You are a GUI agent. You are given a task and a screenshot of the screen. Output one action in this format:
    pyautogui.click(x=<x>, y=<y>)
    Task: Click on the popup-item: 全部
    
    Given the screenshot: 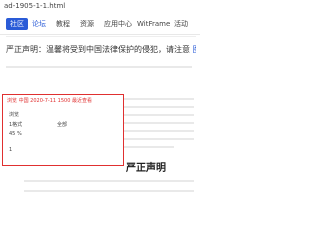 What is the action you would take?
    pyautogui.click(x=62, y=125)
    